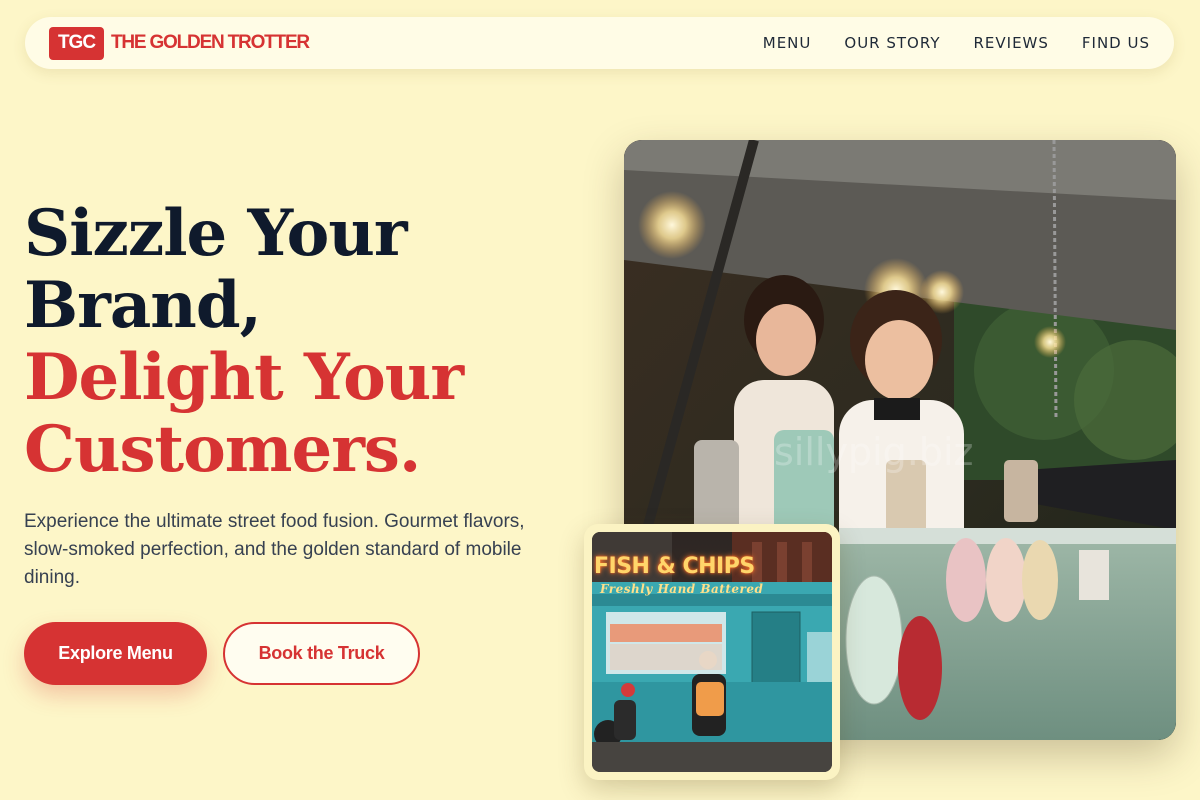 The width and height of the screenshot is (1200, 800). What do you see at coordinates (787, 43) in the screenshot?
I see `nav-link-menu: MENU` at bounding box center [787, 43].